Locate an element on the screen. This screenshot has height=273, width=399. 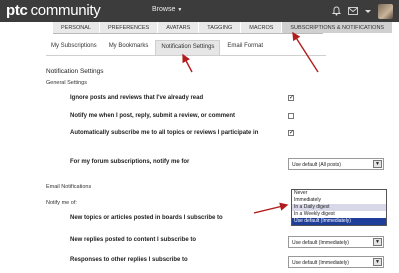
notification-settings-title: Notification Settings is located at coordinates (75, 71).